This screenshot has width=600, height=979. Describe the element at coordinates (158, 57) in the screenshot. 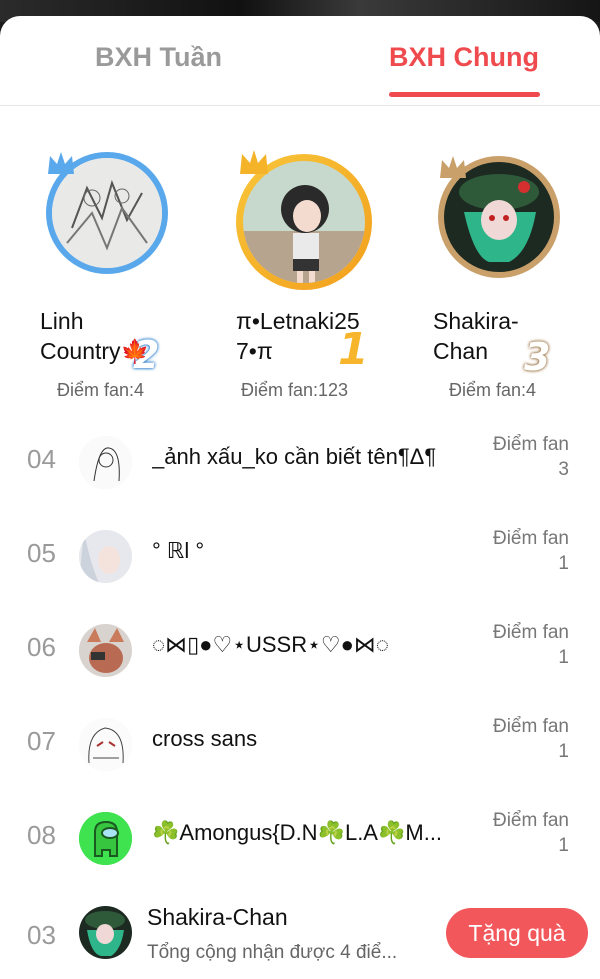

I see `tab-weekly: BXH Tuần` at that location.